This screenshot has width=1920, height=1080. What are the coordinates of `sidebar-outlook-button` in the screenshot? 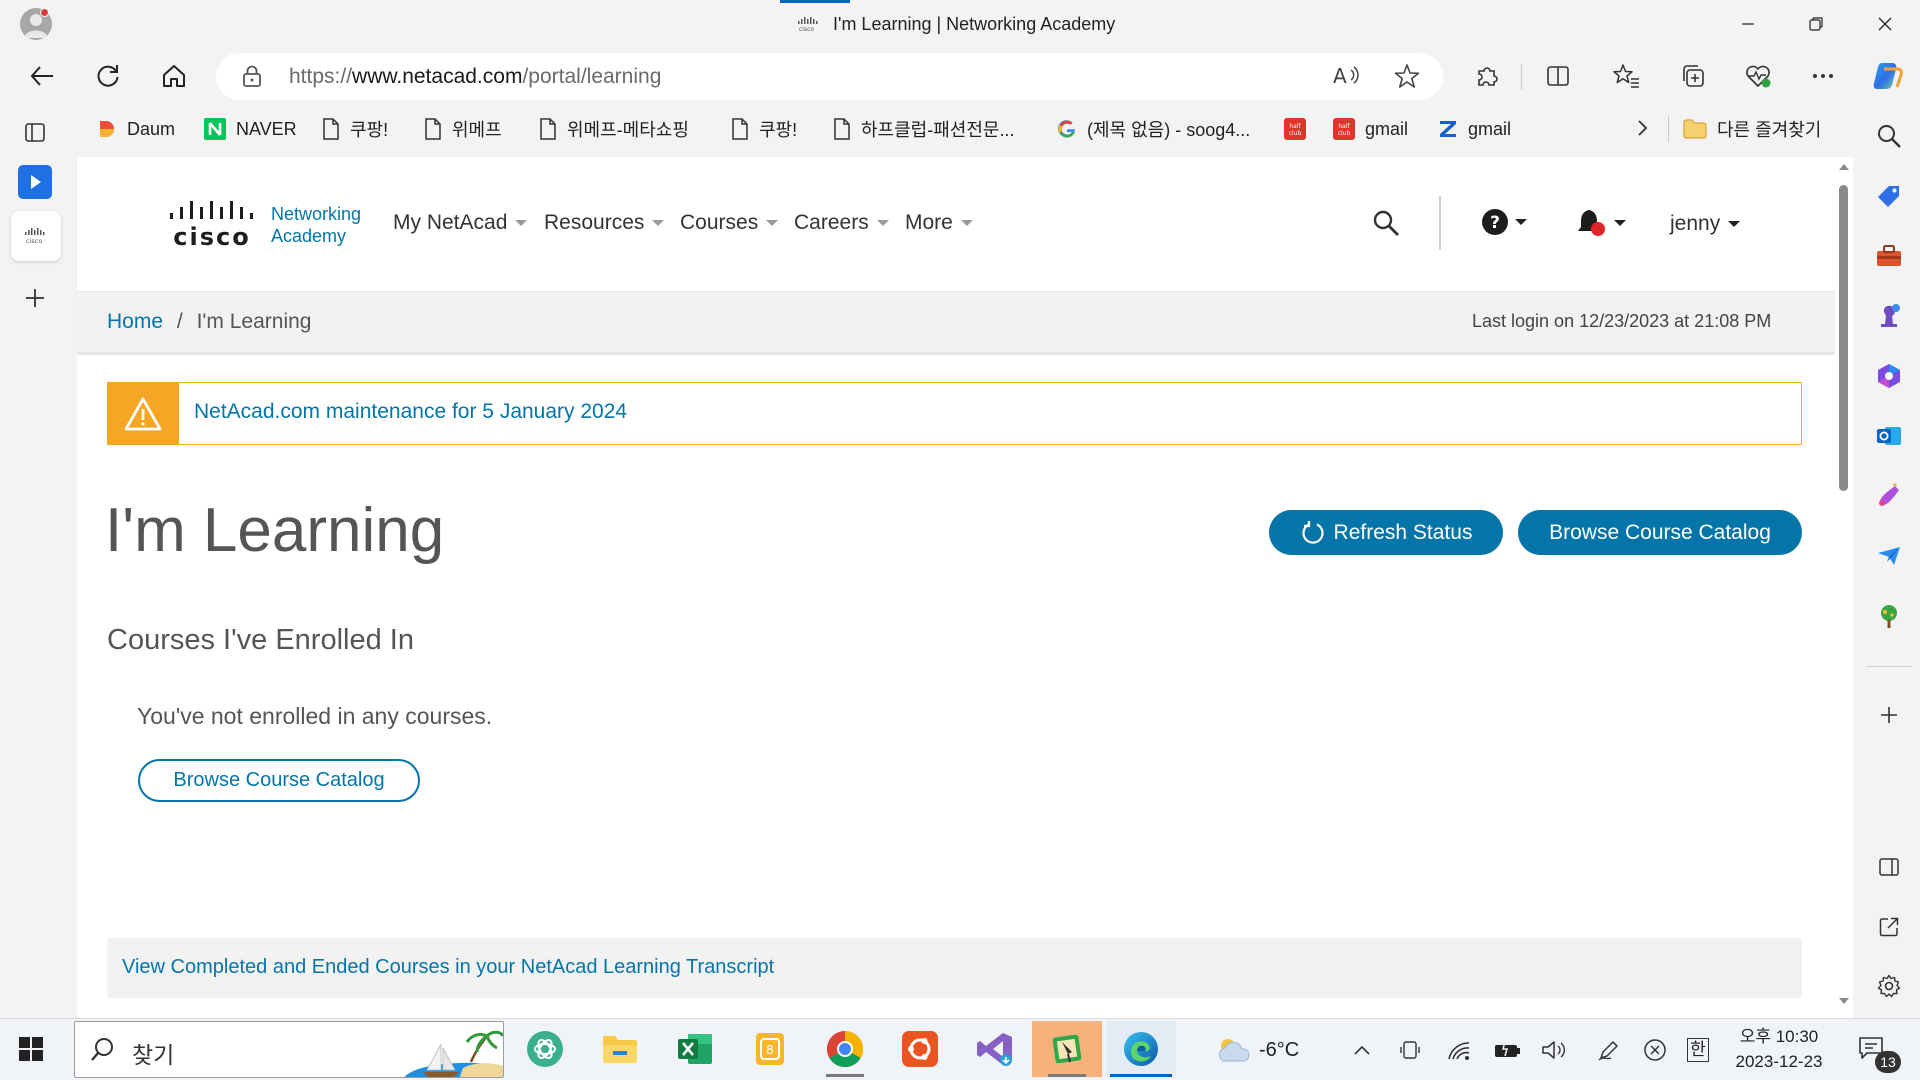 It's located at (1889, 436).